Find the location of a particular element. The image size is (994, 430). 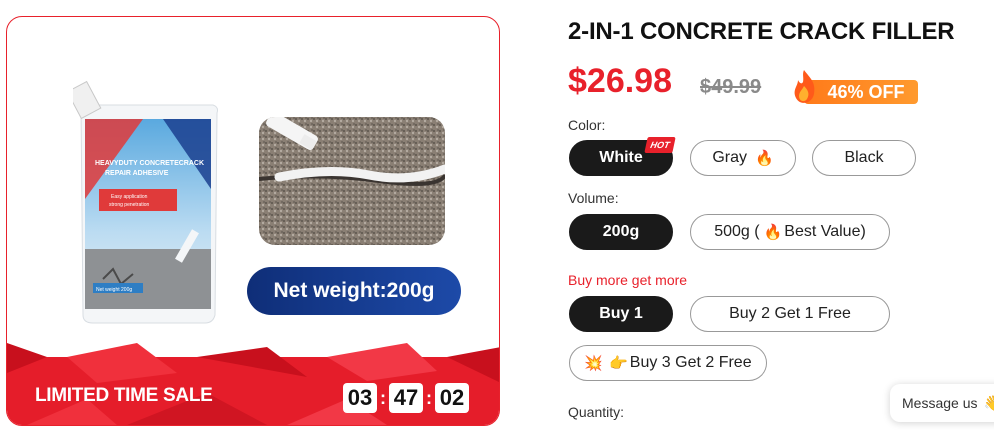

color-option-label: Black is located at coordinates (864, 157).